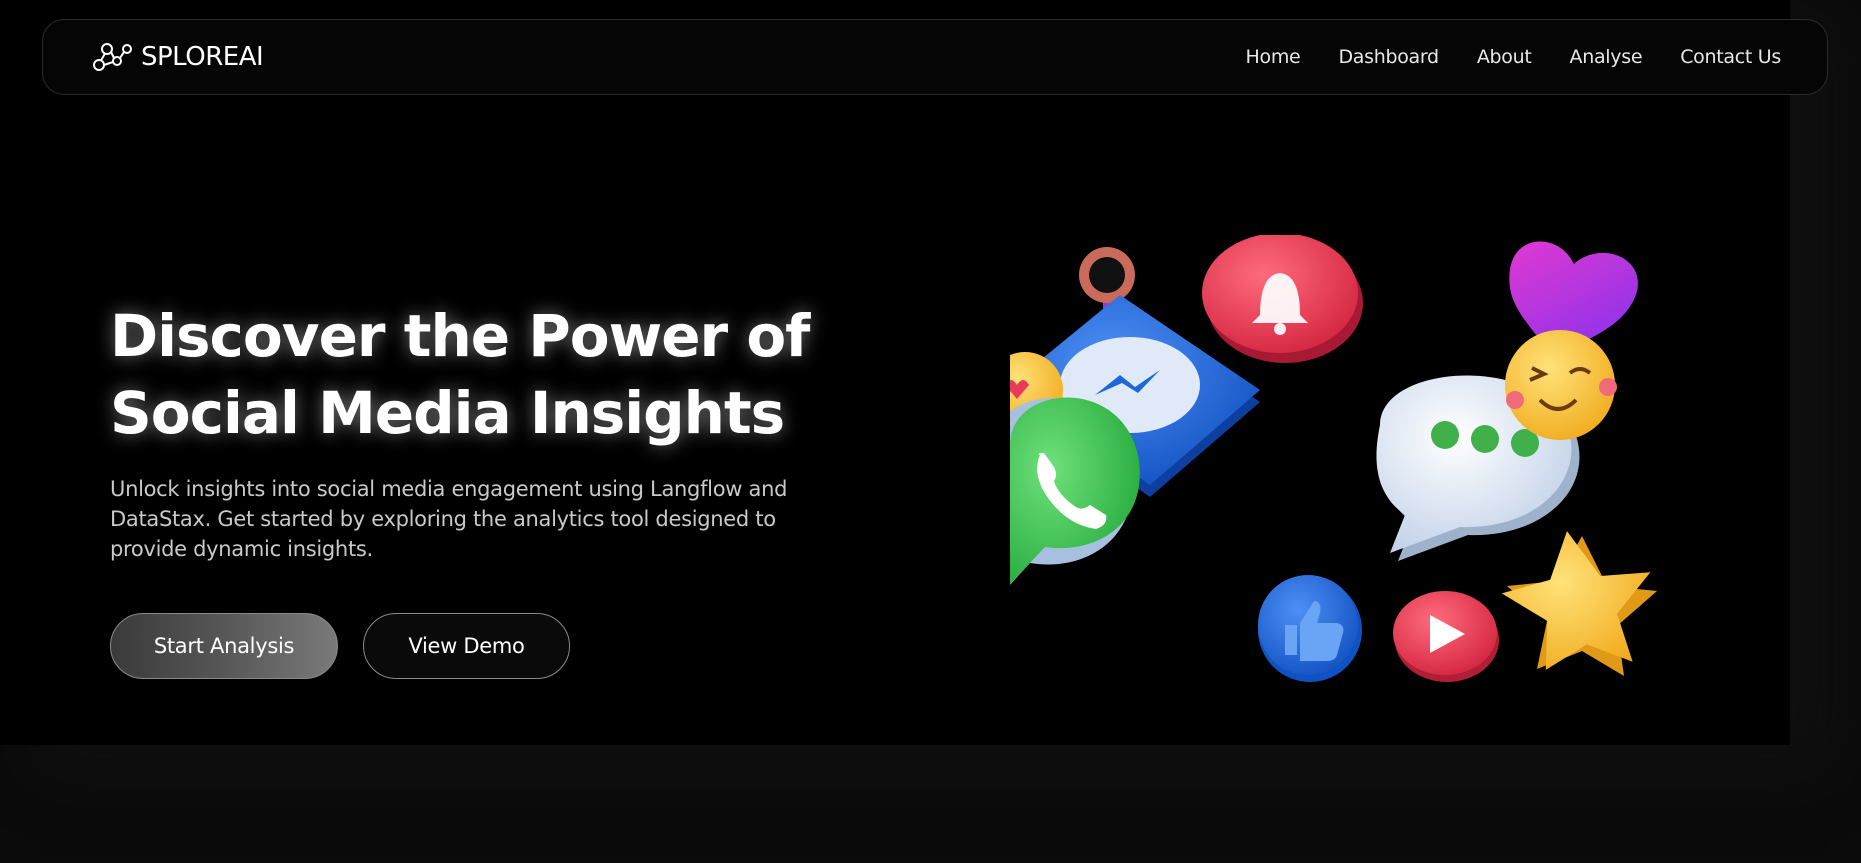 The image size is (1861, 863). What do you see at coordinates (224, 646) in the screenshot?
I see `start-analysis-button: Start Analysis` at bounding box center [224, 646].